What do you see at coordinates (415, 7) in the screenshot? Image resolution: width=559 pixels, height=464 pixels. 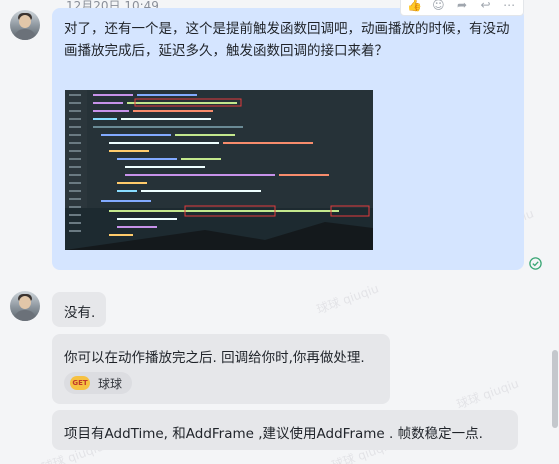 I see `thumbs-up-icon: 👍` at bounding box center [415, 7].